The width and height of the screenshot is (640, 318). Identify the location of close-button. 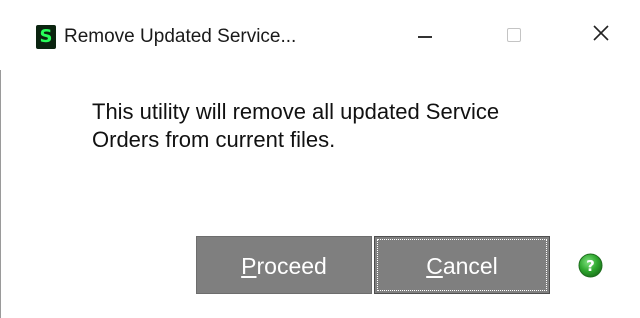
(601, 36).